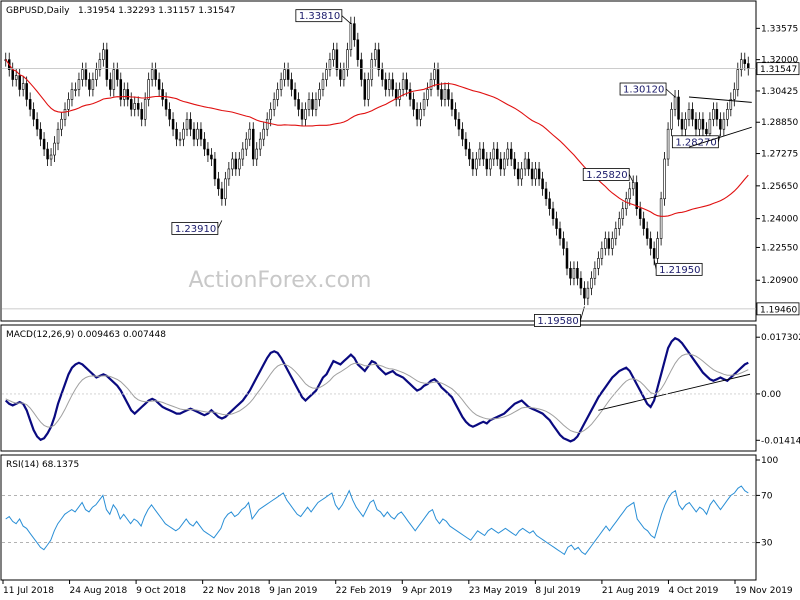 Image resolution: width=800 pixels, height=600 pixels. Describe the element at coordinates (559, 316) in the screenshot. I see `price-annotation: 1.19580` at that location.